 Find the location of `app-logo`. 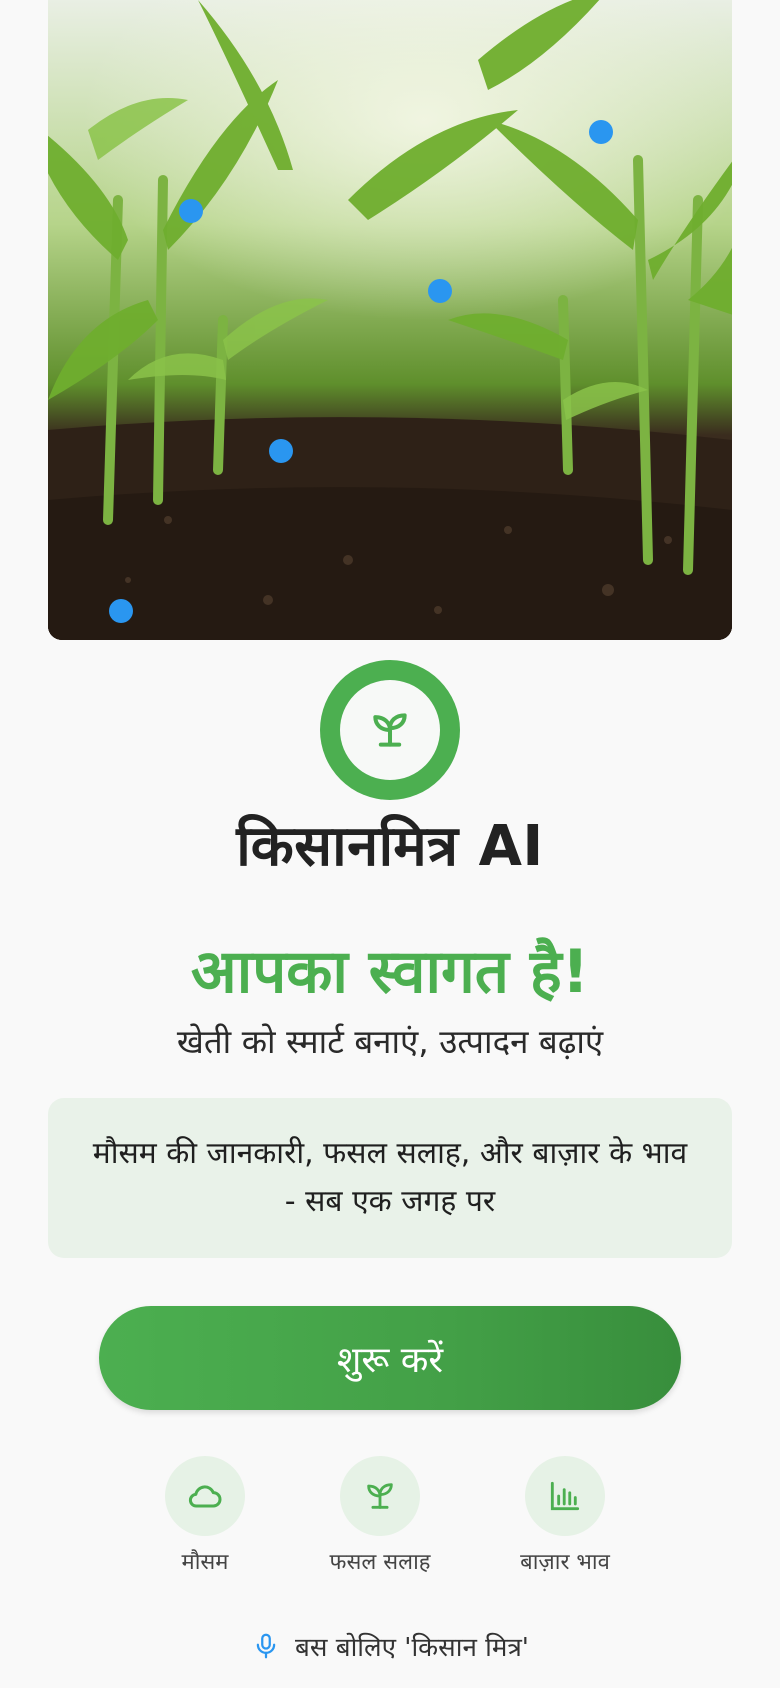

app-logo is located at coordinates (390, 730).